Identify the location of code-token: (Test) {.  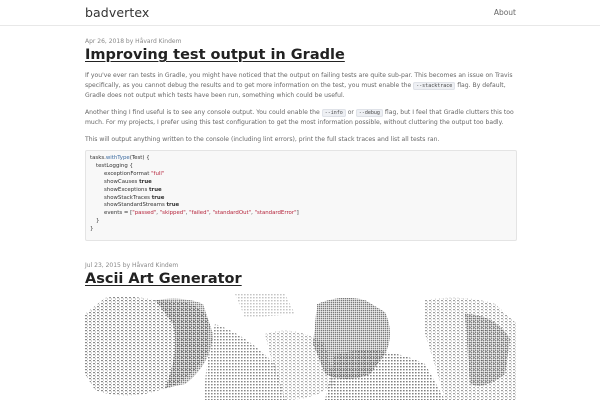
(139, 158).